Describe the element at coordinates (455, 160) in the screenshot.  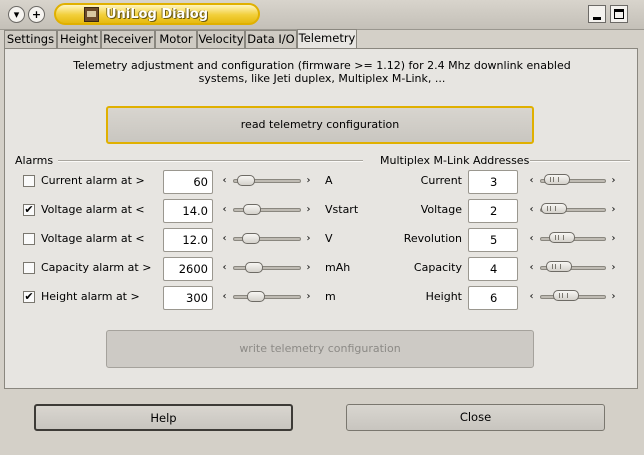
I see `mlink-title: Multiplex M-Link Addresses` at that location.